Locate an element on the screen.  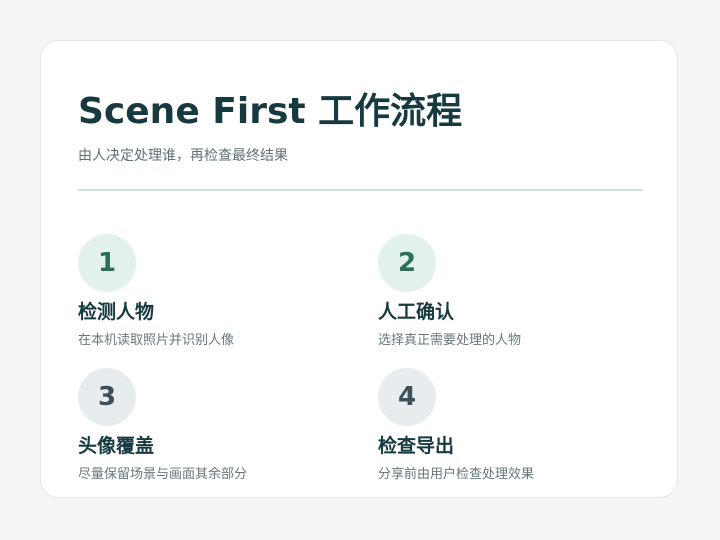
page-subtitle: 由人决定处理谁，再检查最终结果 is located at coordinates (183, 156).